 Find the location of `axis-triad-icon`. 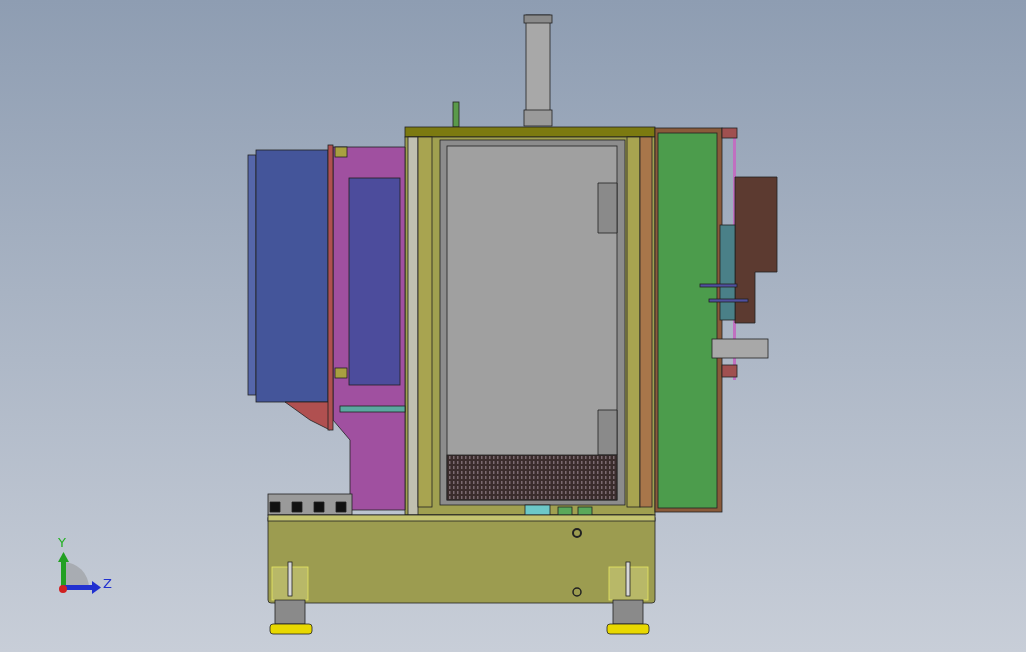

axis-triad-icon is located at coordinates (79, 573).